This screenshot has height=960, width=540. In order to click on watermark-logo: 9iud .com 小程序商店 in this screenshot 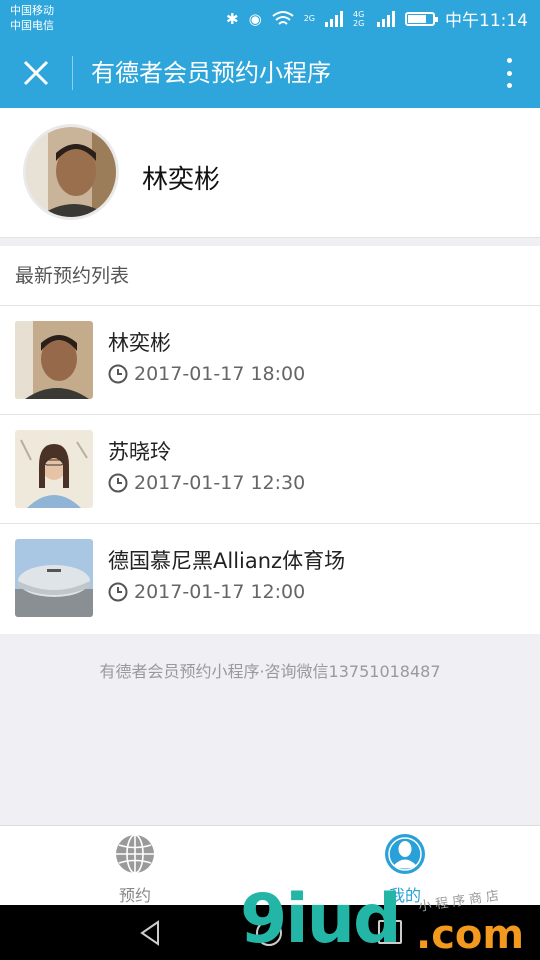, I will do `click(390, 920)`.